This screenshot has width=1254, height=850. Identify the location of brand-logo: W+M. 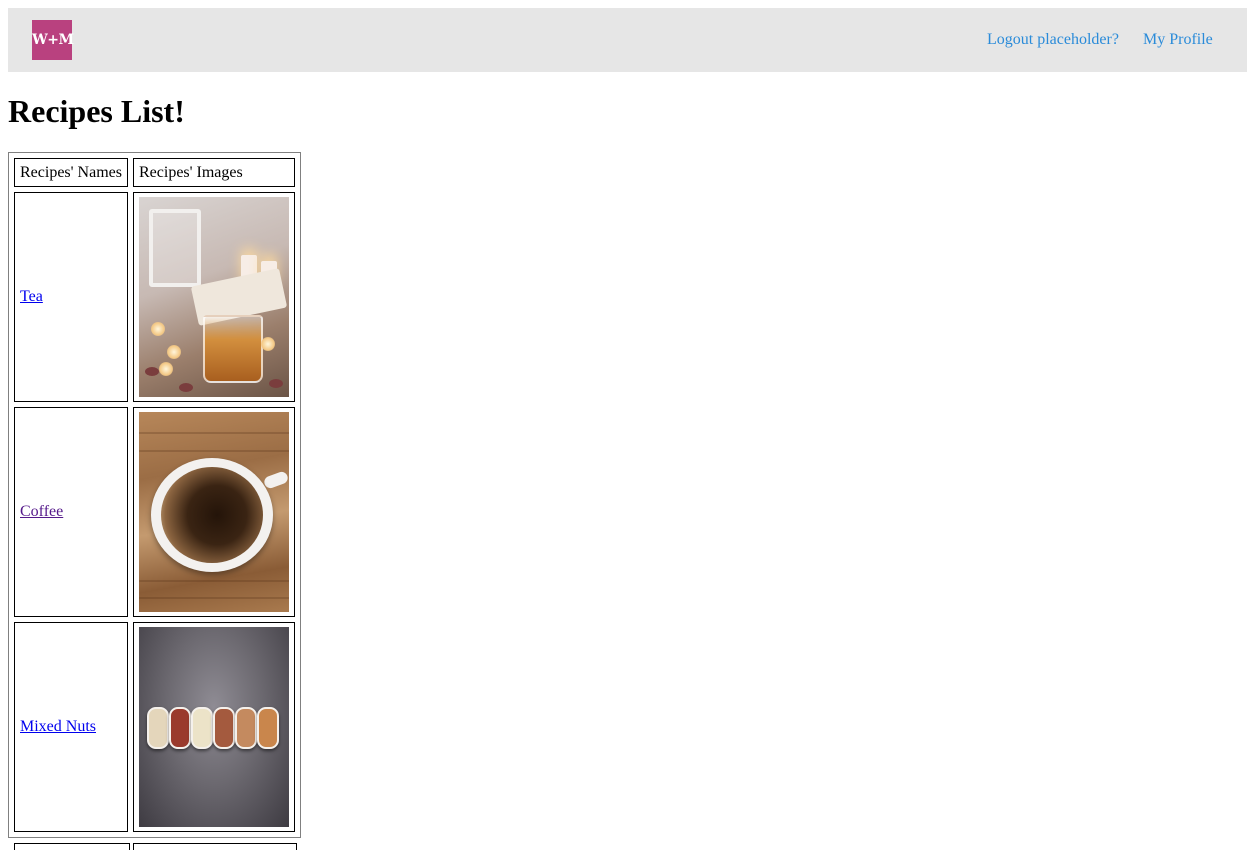
(53, 40).